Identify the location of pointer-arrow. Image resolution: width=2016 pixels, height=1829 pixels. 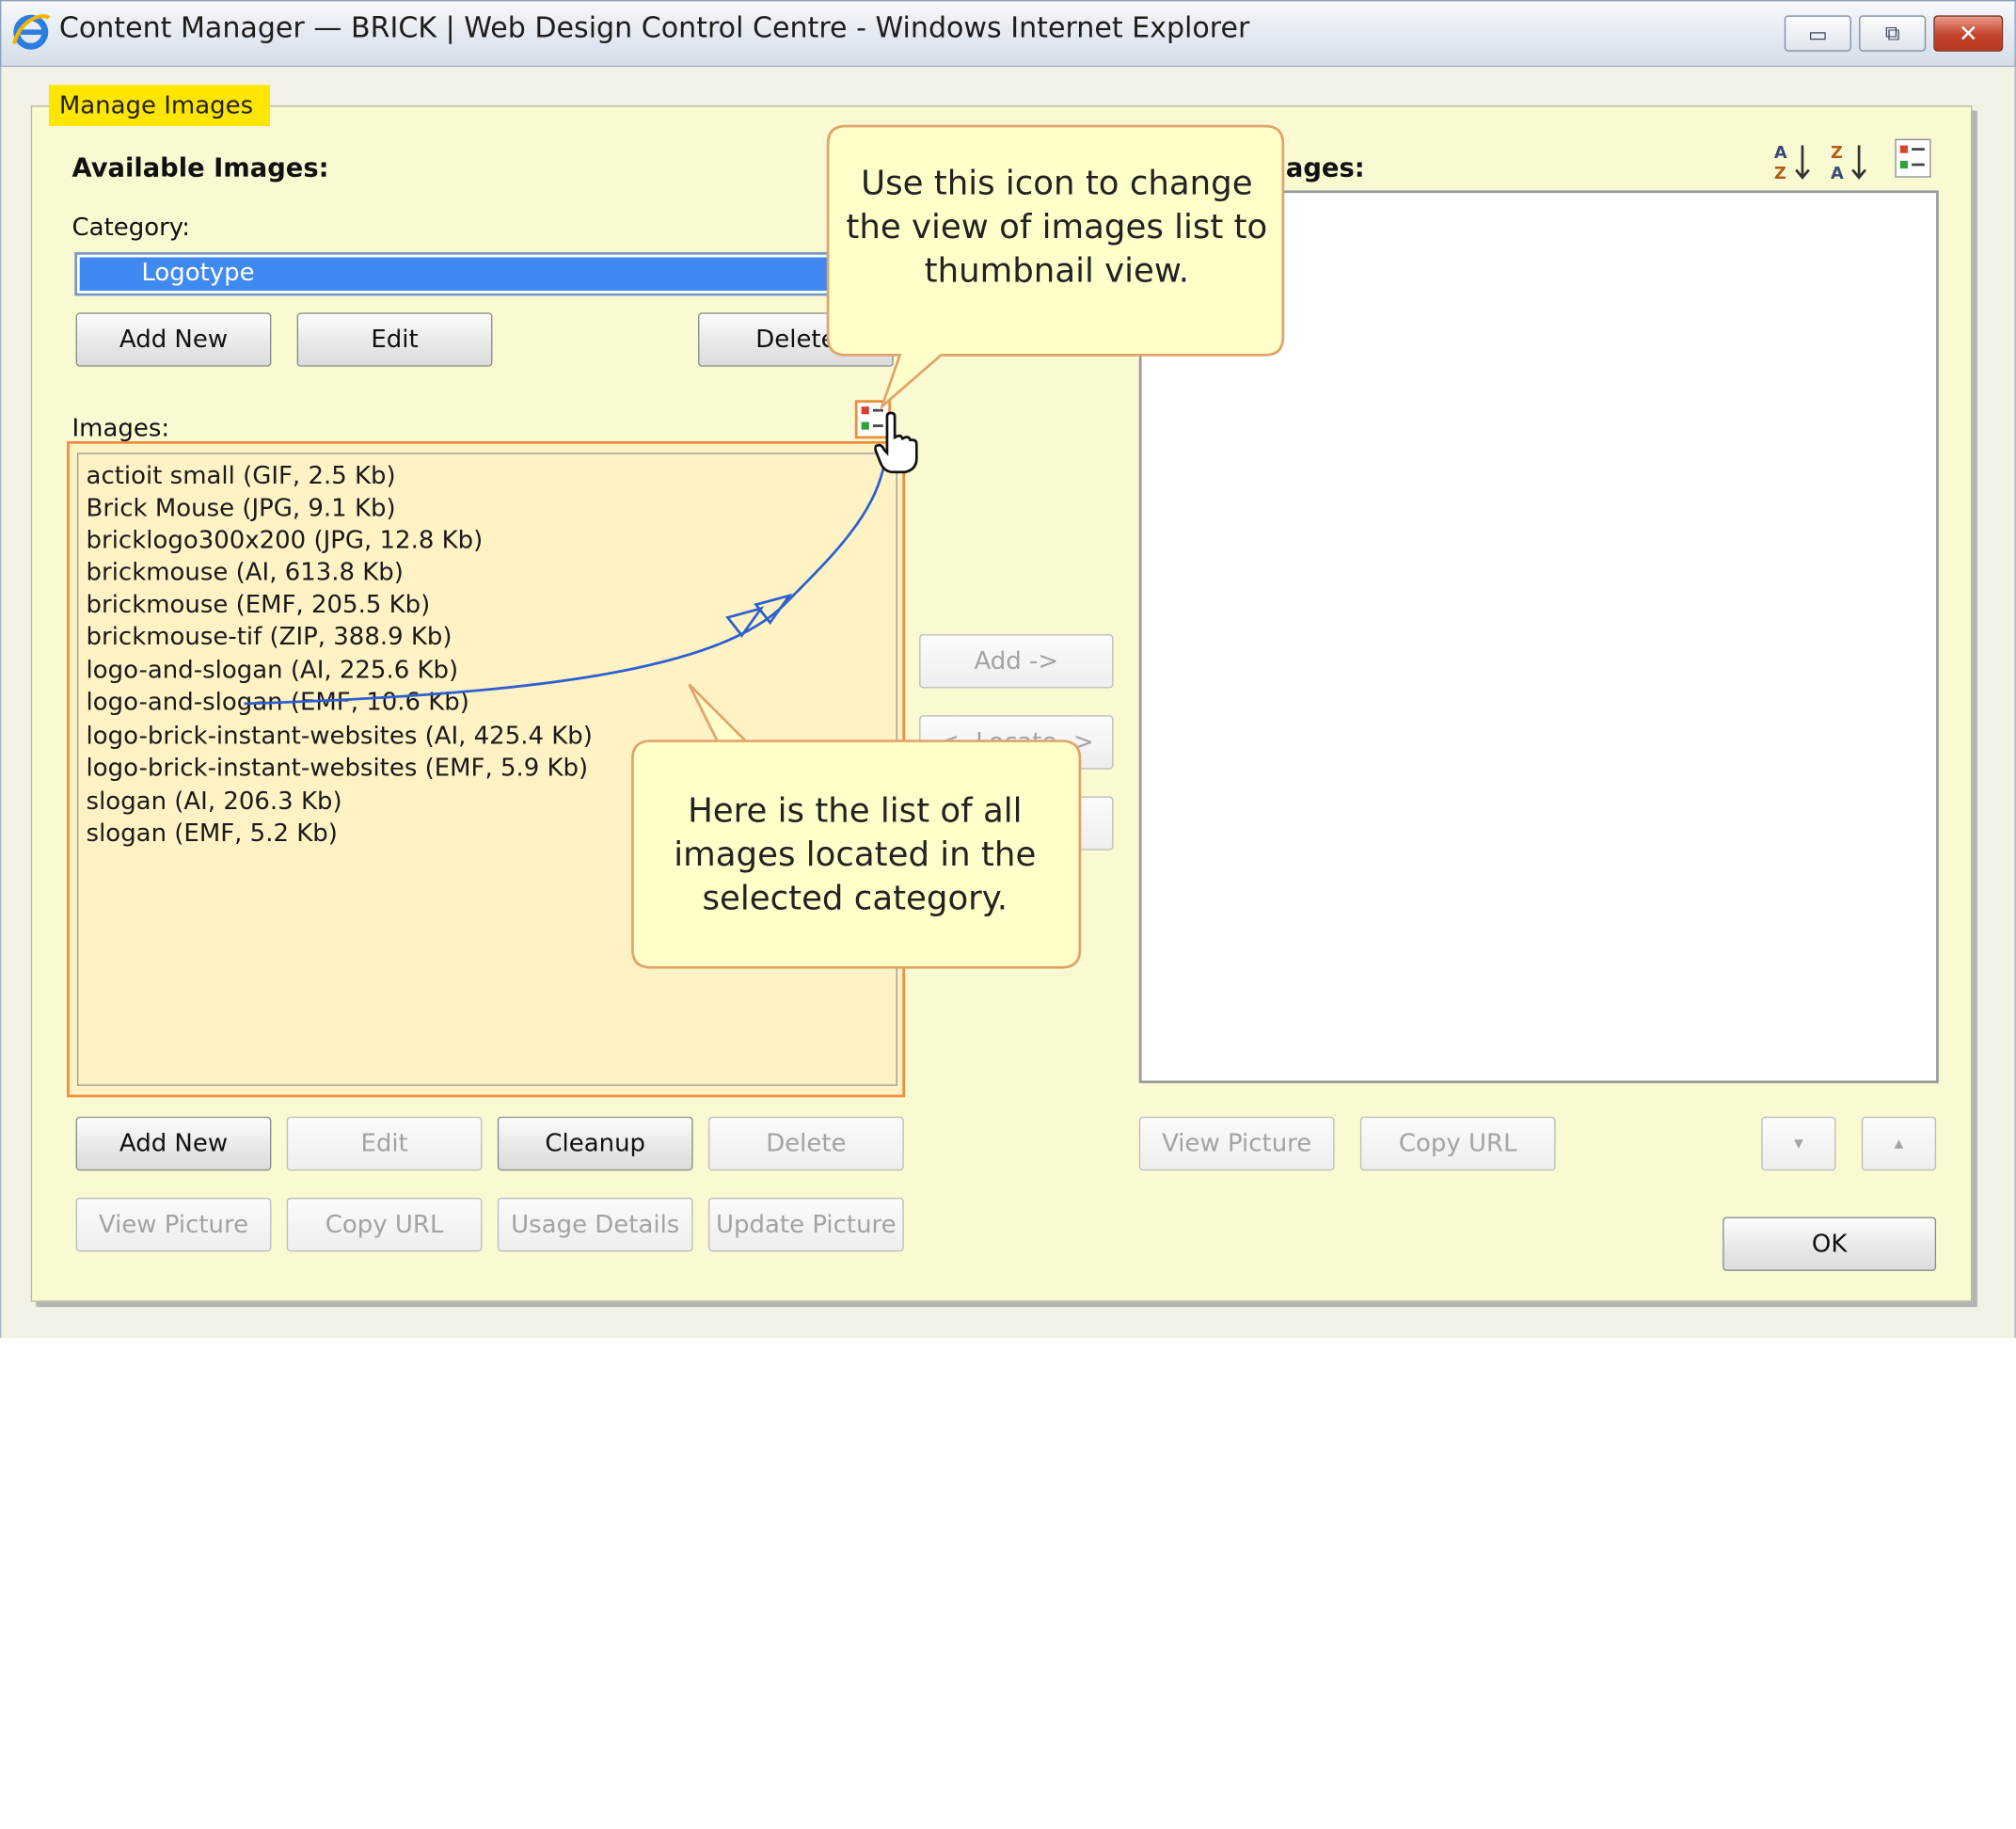
(565, 584).